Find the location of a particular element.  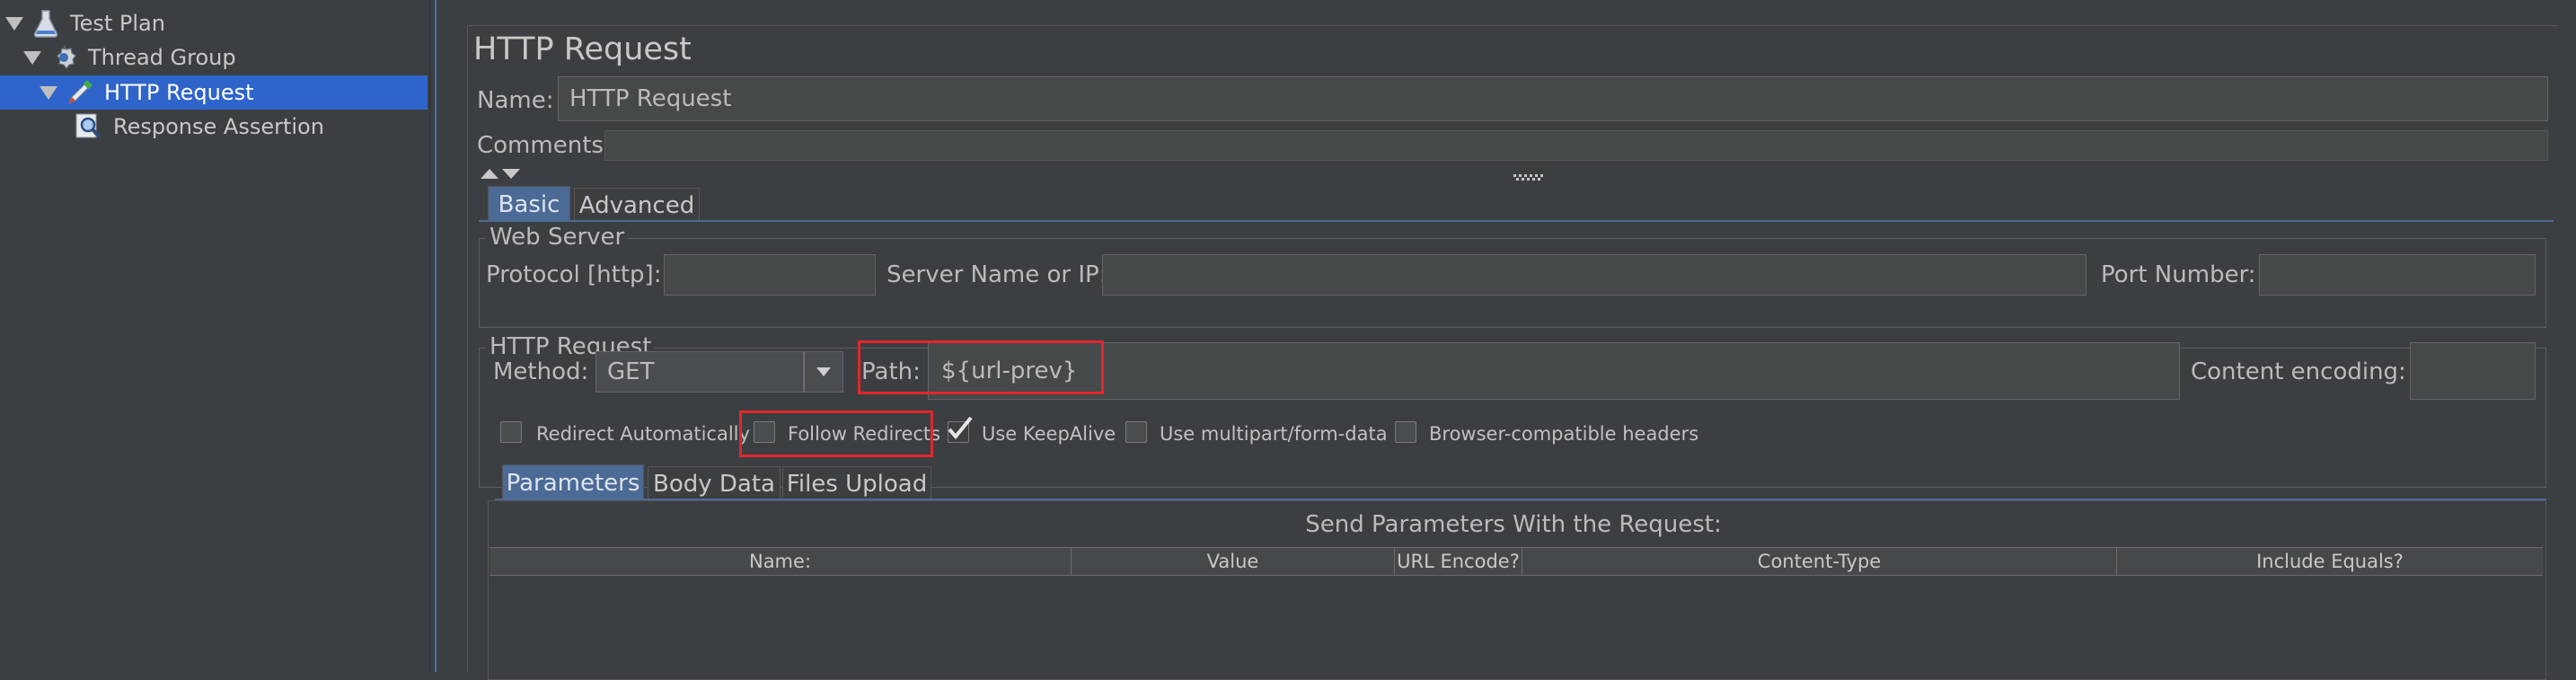

resize-grip-icon is located at coordinates (1528, 175).